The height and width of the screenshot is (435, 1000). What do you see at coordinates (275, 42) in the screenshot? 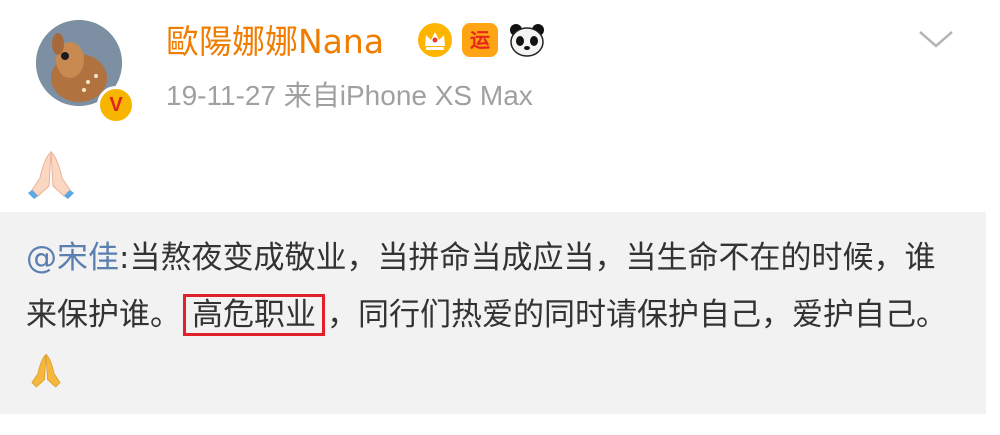
I see `username: 歐陽娜娜Nana` at bounding box center [275, 42].